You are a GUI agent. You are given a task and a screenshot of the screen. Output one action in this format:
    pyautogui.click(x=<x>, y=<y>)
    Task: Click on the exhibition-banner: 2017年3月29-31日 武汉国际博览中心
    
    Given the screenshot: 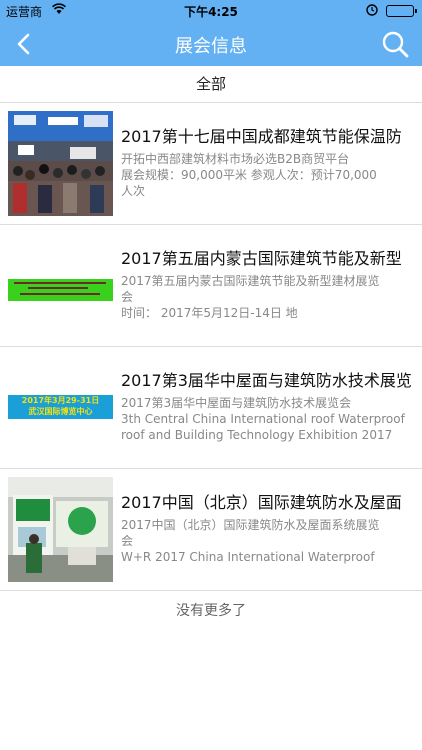 What is the action you would take?
    pyautogui.click(x=60, y=407)
    